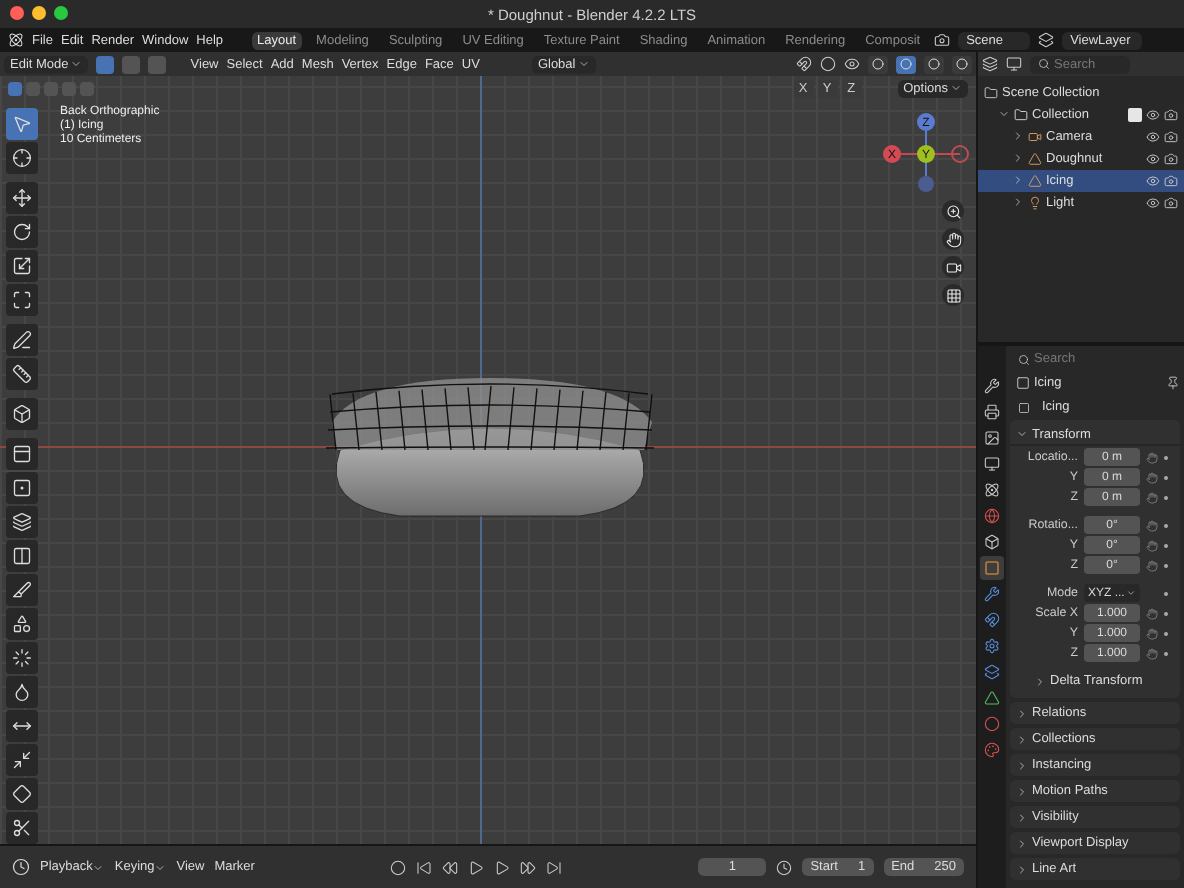 The height and width of the screenshot is (888, 1184). I want to click on proportional-edit-icon, so click(828, 64).